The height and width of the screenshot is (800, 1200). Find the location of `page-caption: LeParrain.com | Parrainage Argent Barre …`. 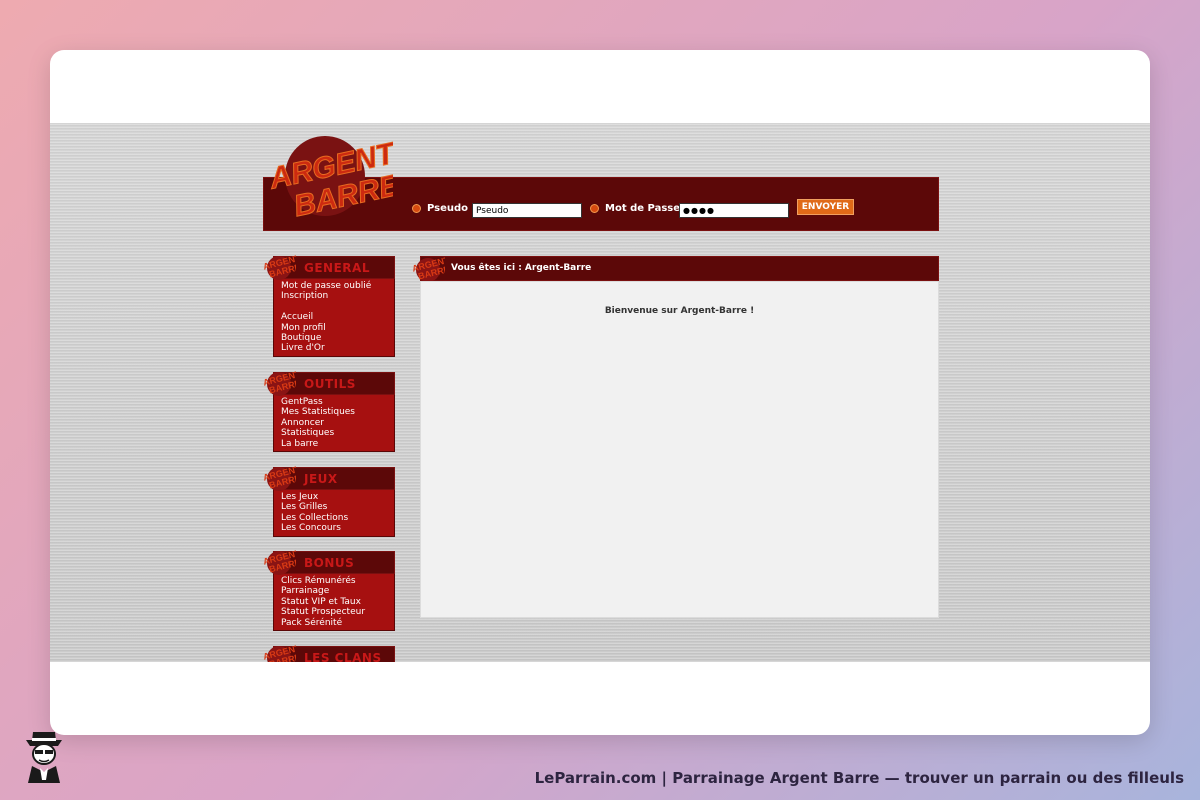

page-caption: LeParrain.com | Parrainage Argent Barre … is located at coordinates (859, 778).